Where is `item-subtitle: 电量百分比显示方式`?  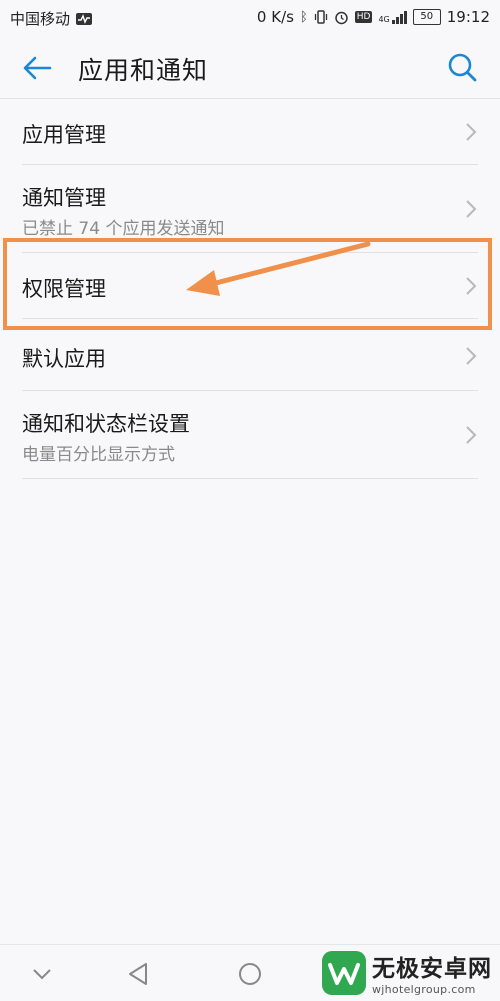 item-subtitle: 电量百分比显示方式 is located at coordinates (98, 455).